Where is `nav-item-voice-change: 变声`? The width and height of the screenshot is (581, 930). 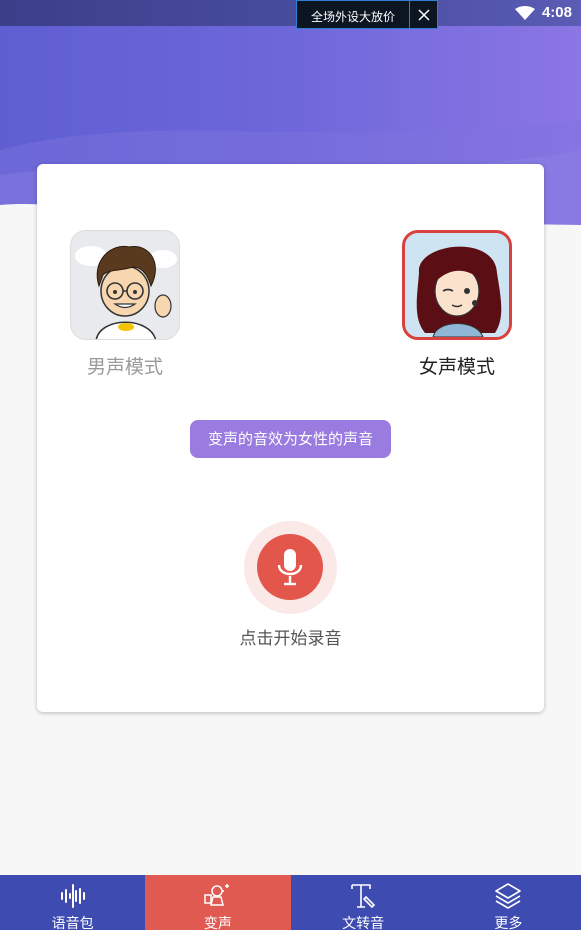
nav-item-voice-change: 变声 is located at coordinates (218, 902).